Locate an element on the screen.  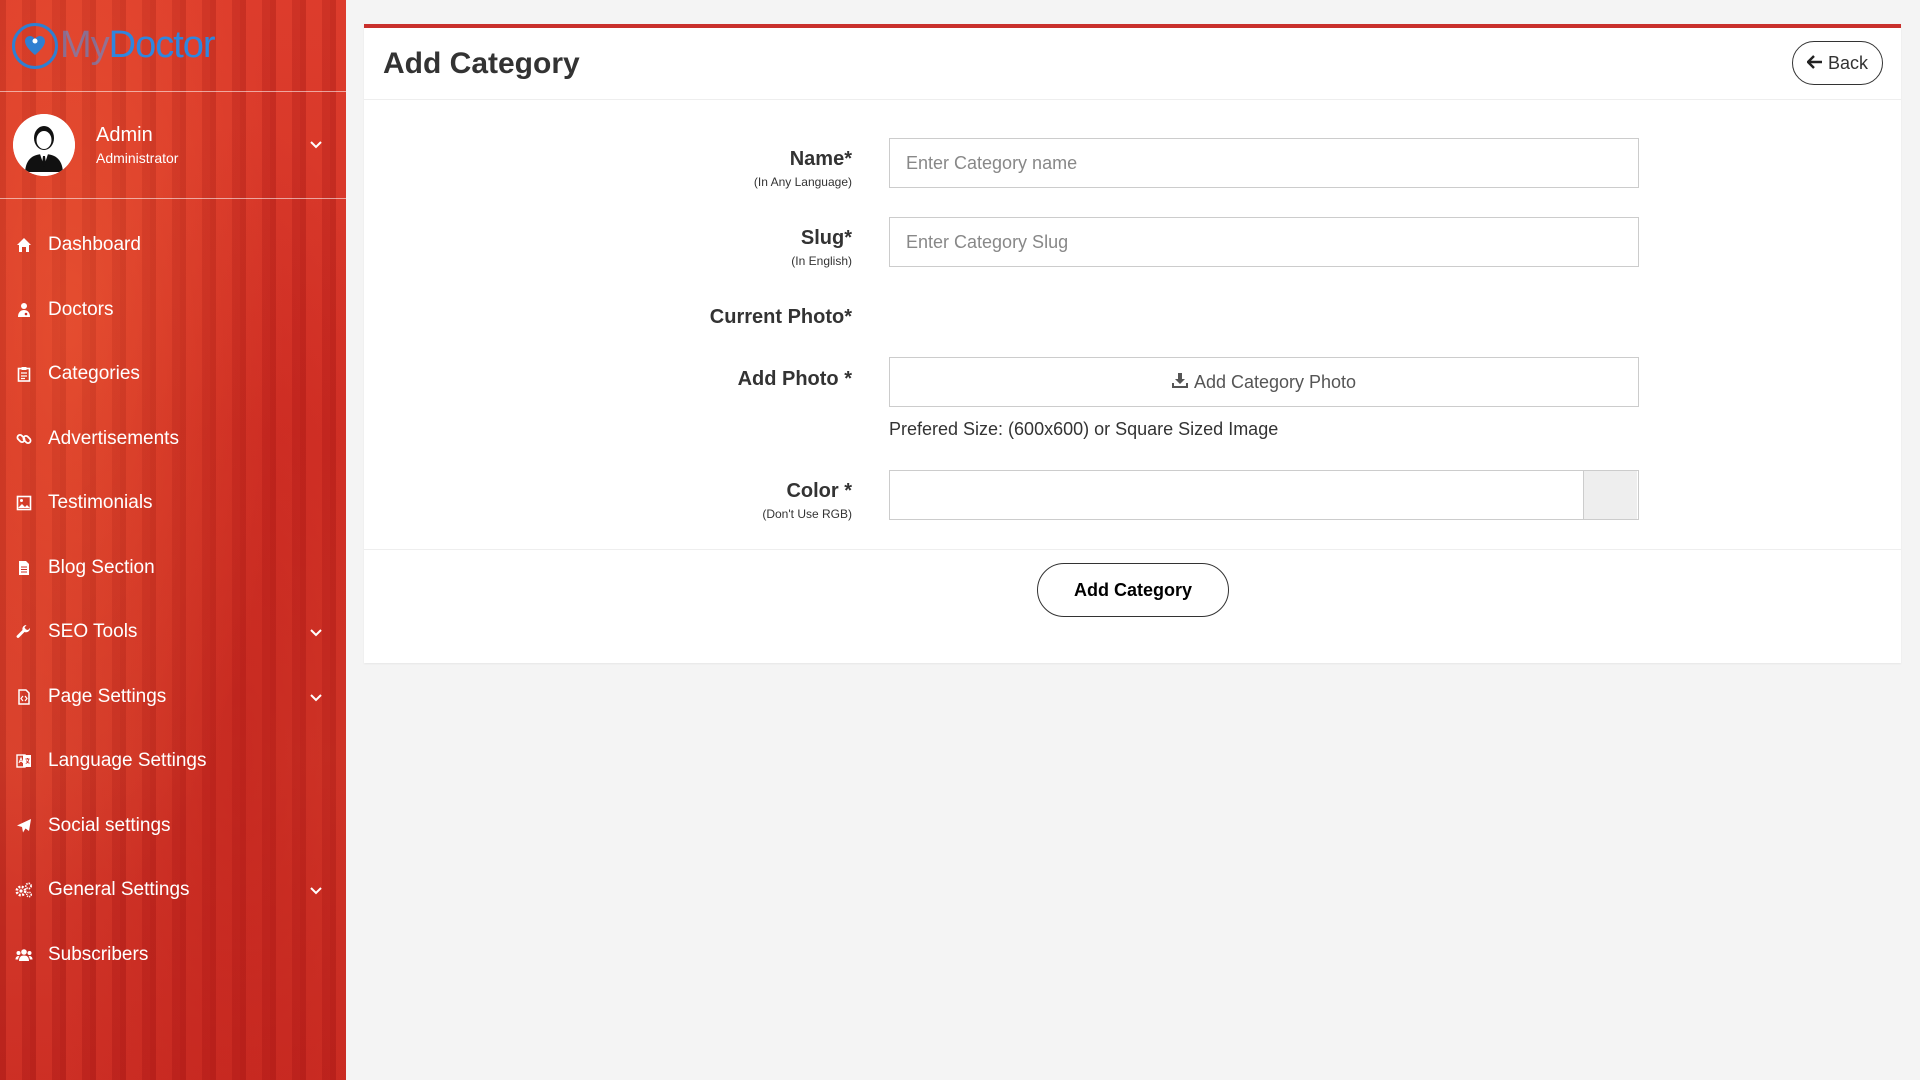
color-input is located at coordinates (1264, 495).